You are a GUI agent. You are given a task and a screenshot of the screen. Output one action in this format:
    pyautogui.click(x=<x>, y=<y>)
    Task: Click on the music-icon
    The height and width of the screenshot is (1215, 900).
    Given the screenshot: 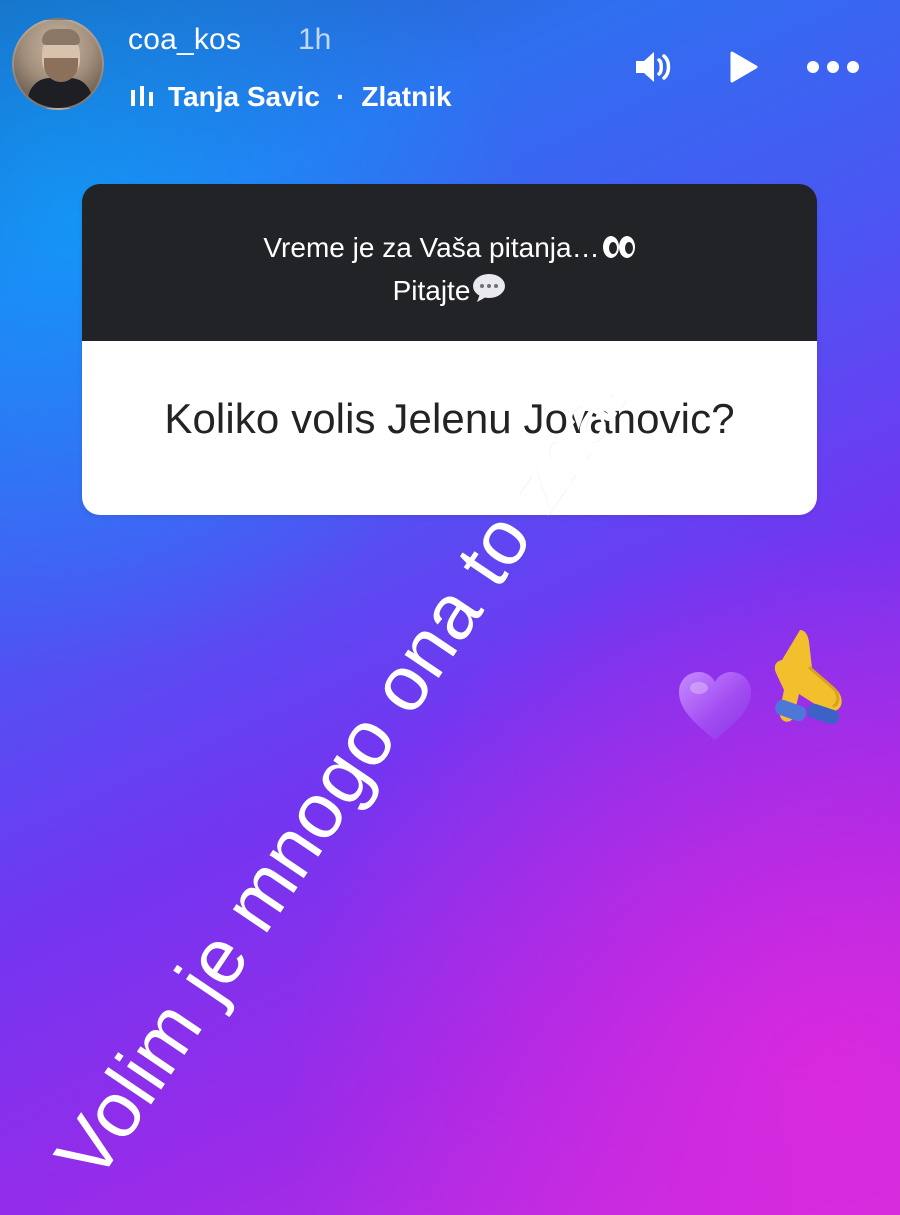 What is the action you would take?
    pyautogui.click(x=143, y=97)
    